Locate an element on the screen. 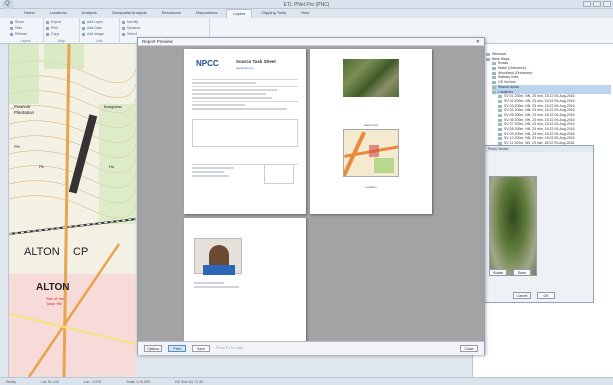  status-lat: Lat: 51.149 is located at coordinates (50, 382).